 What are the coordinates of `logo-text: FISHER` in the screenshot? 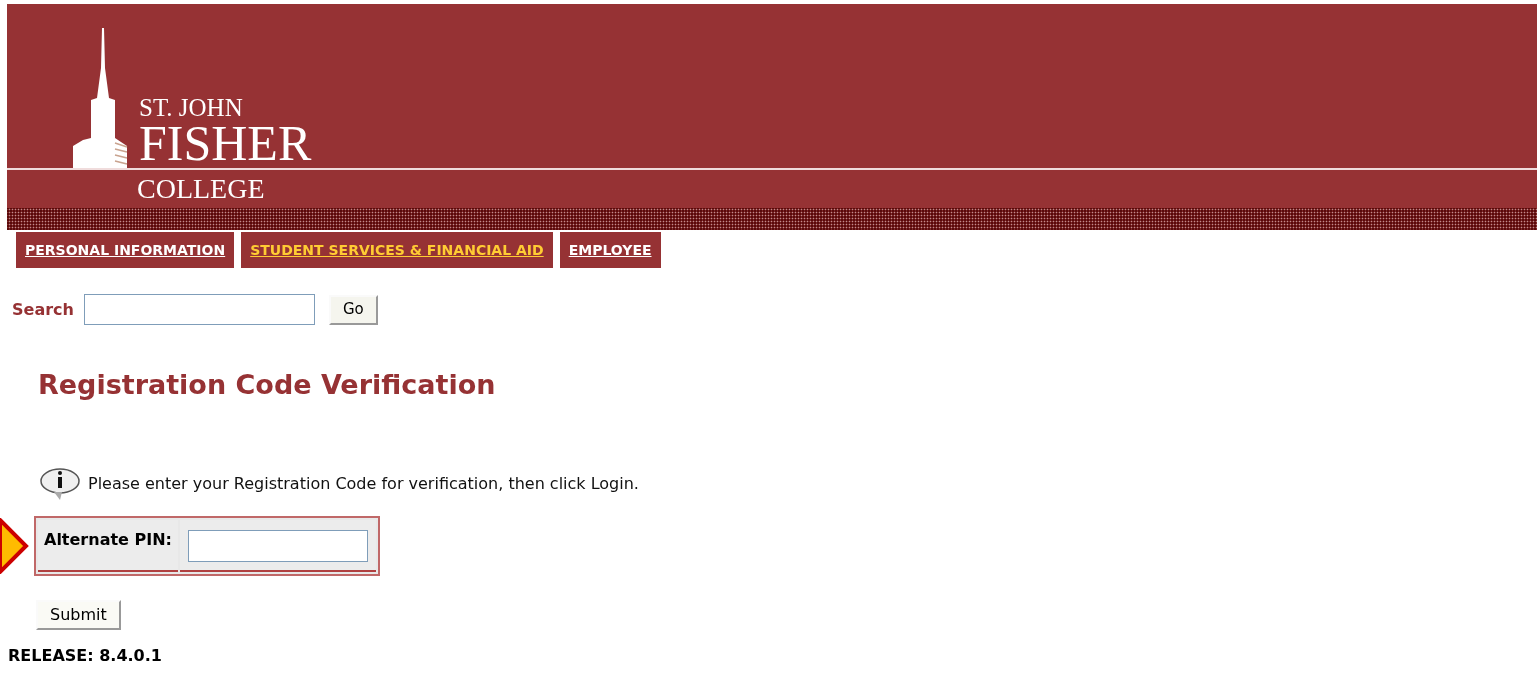 It's located at (225, 143).